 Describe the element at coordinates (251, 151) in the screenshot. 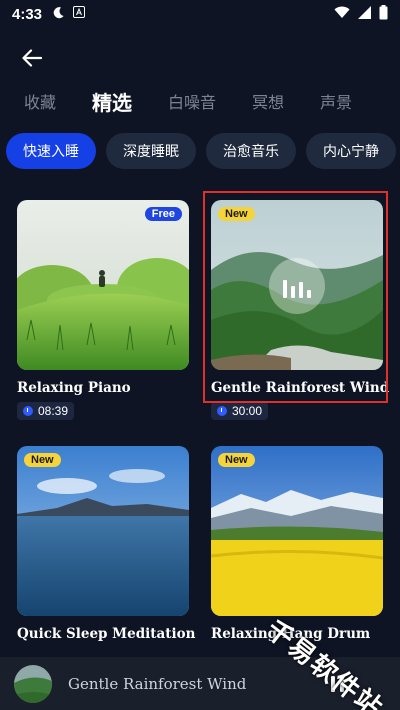

I see `chip-healing-music: 治愈音乐` at that location.